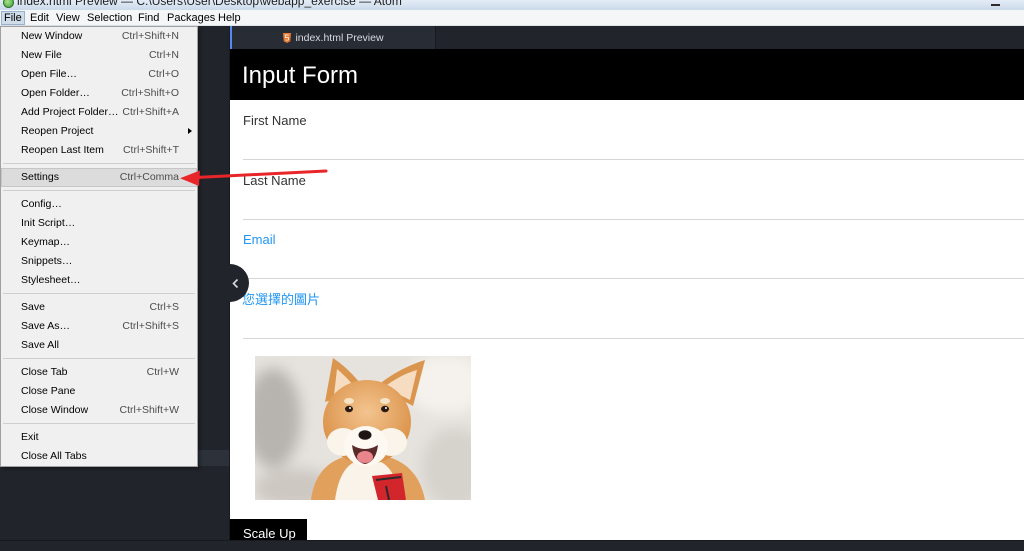  Describe the element at coordinates (149, 177) in the screenshot. I see `menu-item-shortcut: Ctrl+Comma` at that location.